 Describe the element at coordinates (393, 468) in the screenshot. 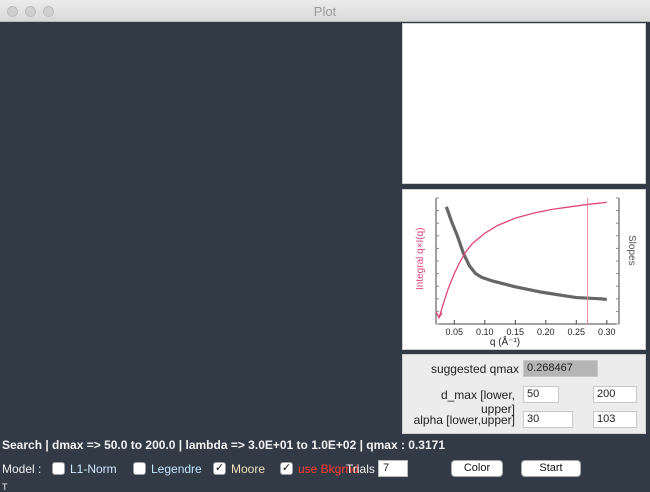

I see `trials-input: 7` at that location.